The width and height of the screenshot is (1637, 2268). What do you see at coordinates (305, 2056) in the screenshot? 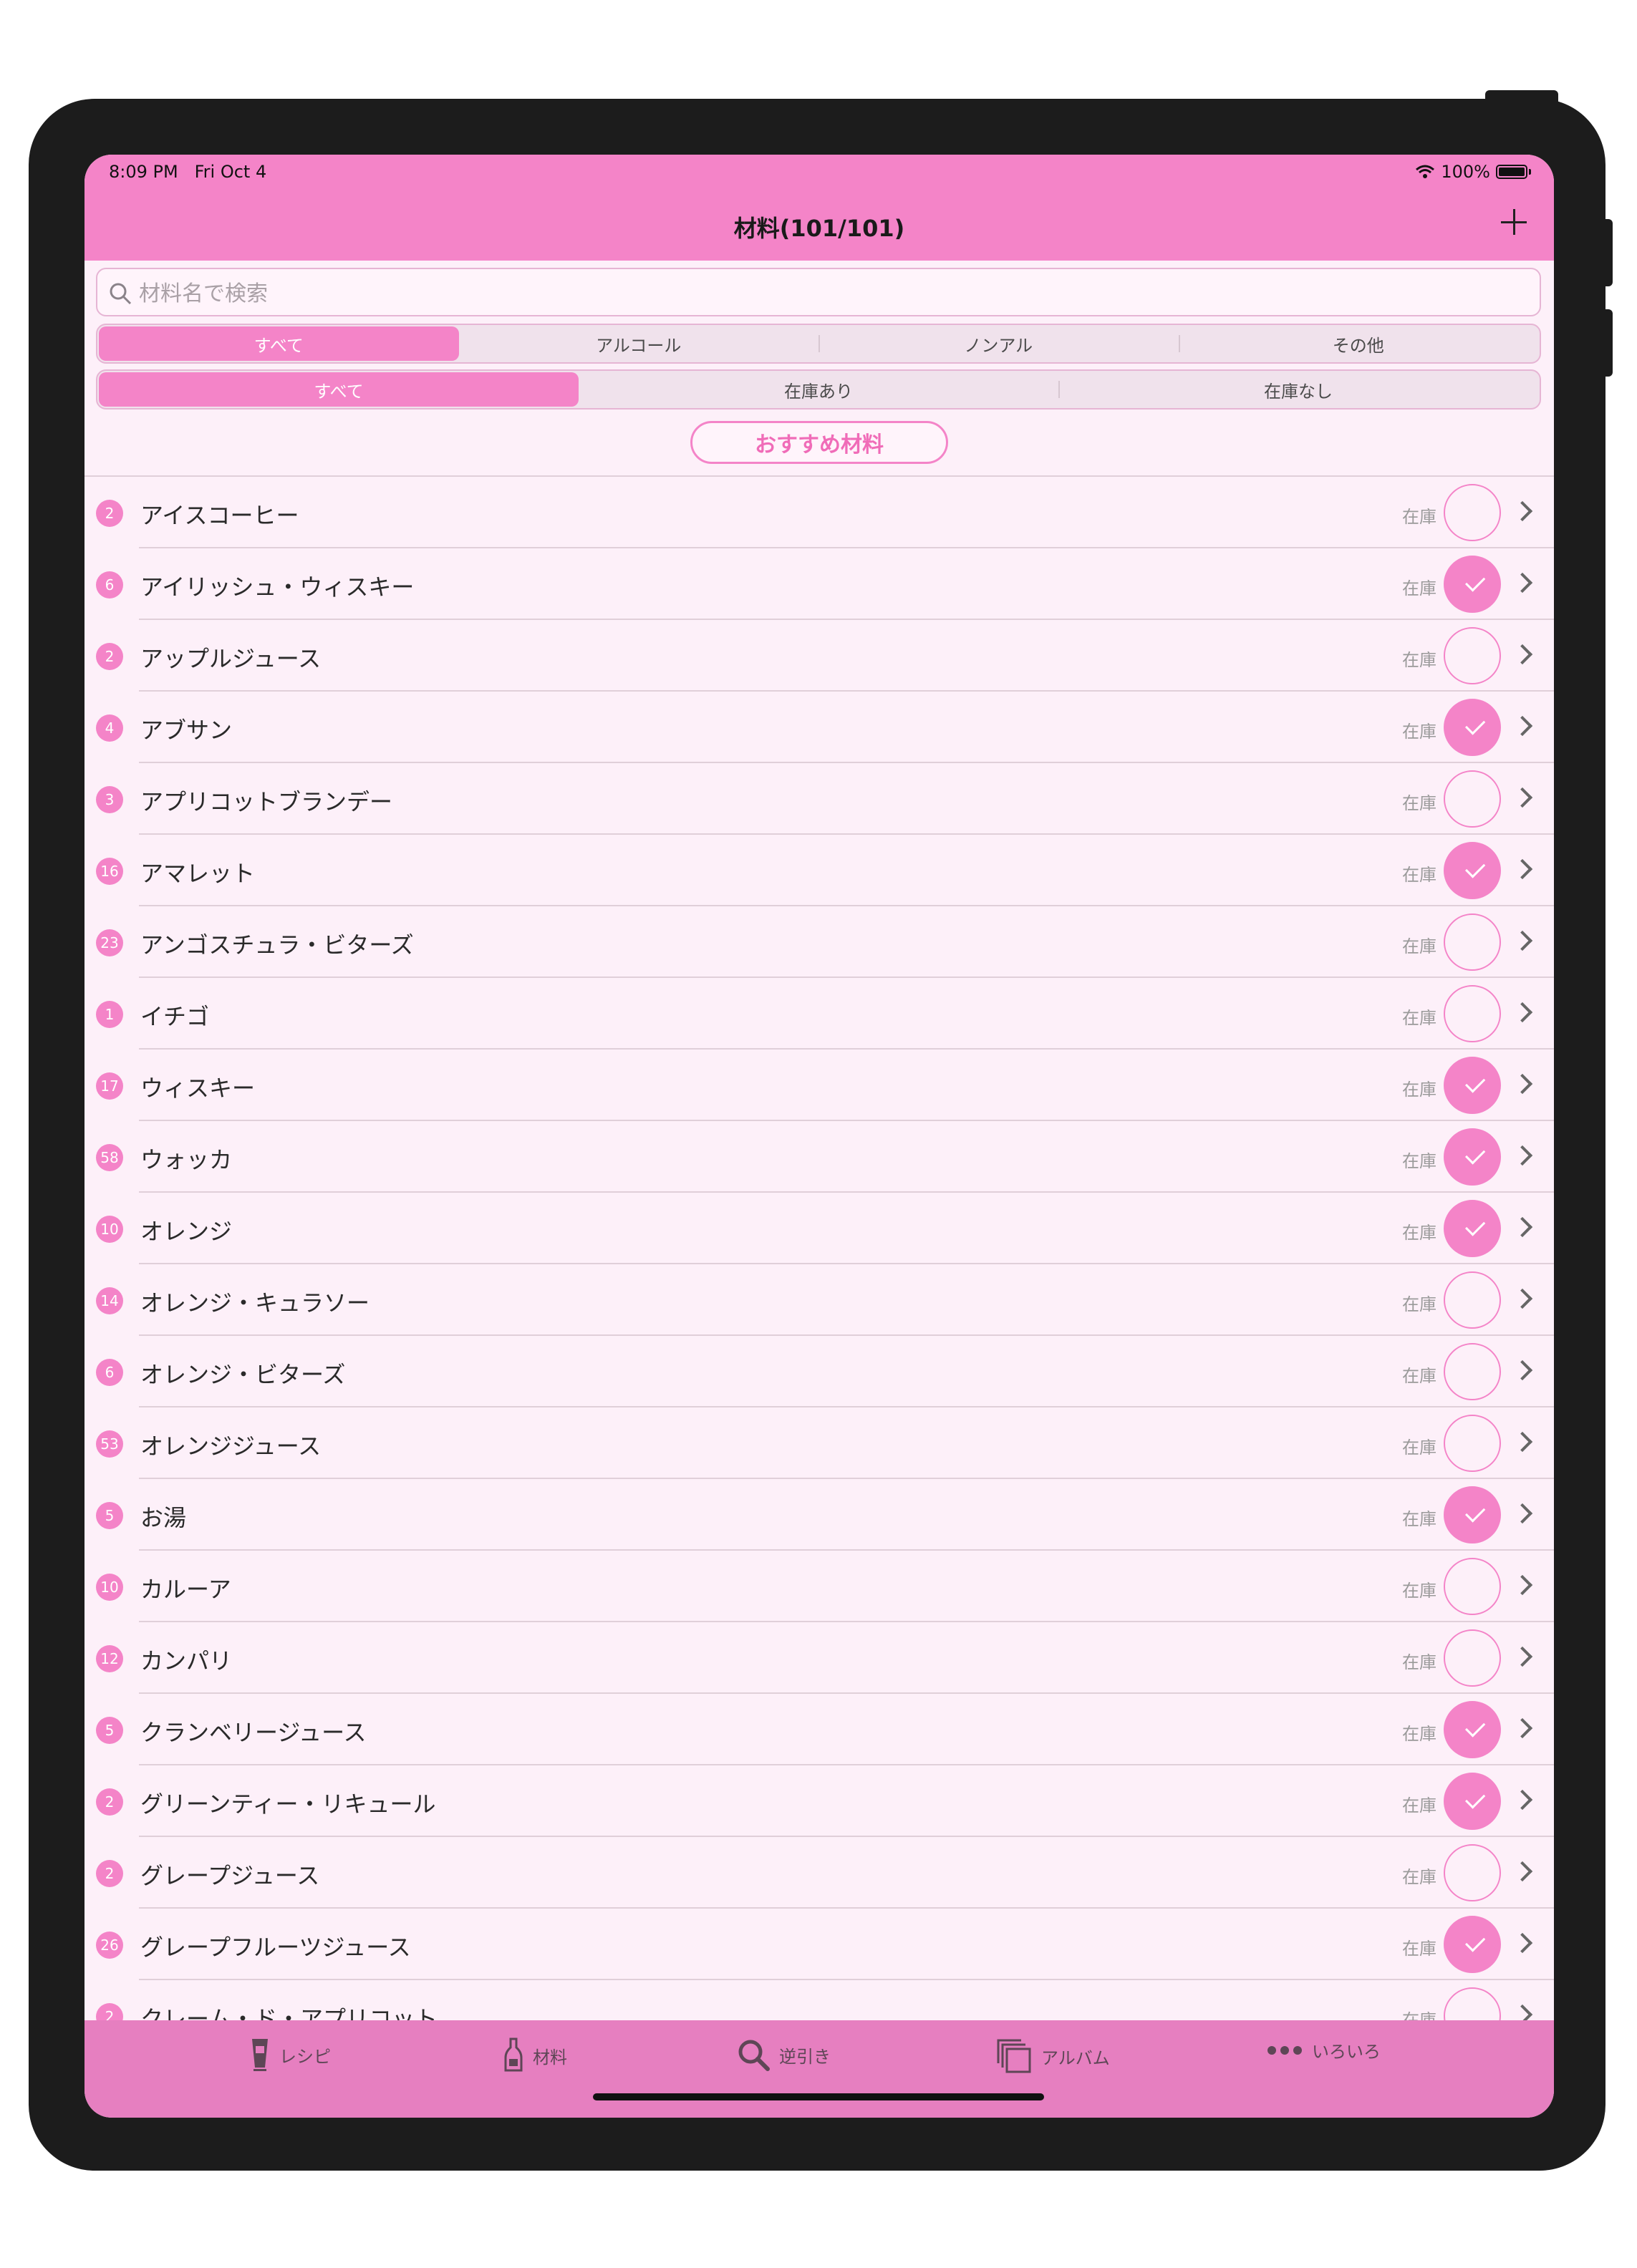
I see `tab-recipe-label: レシピ` at bounding box center [305, 2056].